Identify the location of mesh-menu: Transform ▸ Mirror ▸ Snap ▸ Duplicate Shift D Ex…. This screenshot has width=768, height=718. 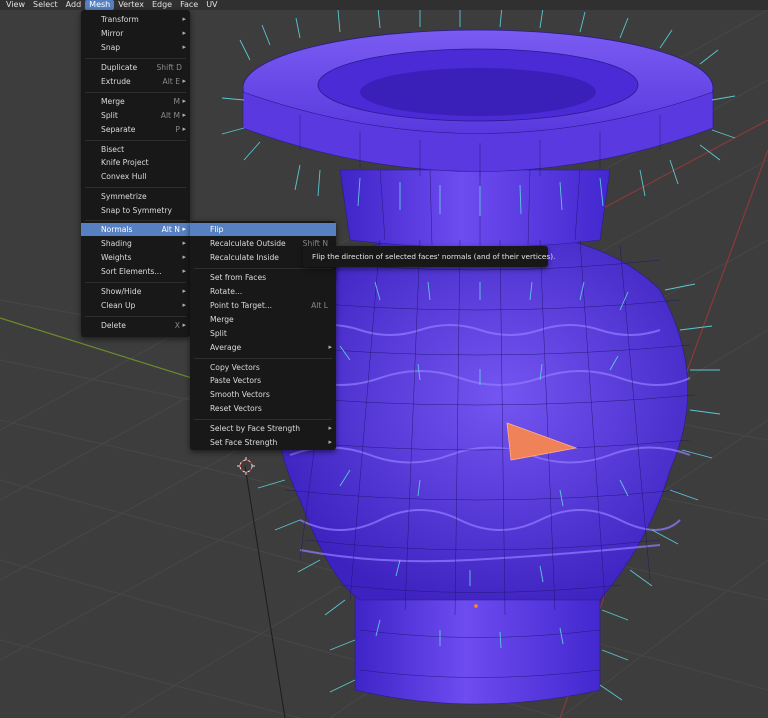
(135, 173).